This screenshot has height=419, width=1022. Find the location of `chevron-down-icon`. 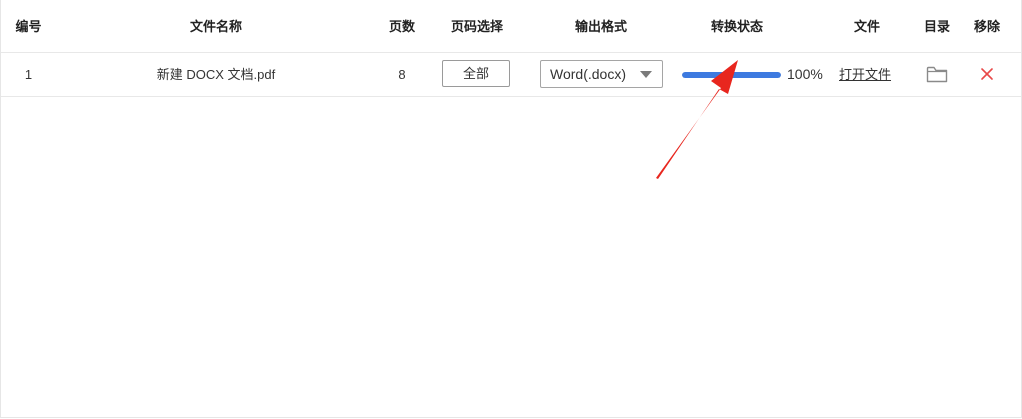

chevron-down-icon is located at coordinates (646, 74).